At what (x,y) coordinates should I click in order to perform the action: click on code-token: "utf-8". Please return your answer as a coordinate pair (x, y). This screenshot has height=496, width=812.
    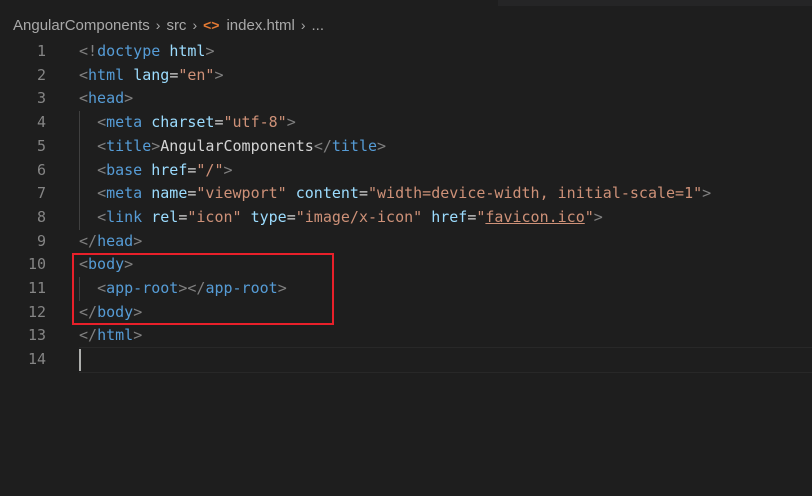
    Looking at the image, I should click on (255, 122).